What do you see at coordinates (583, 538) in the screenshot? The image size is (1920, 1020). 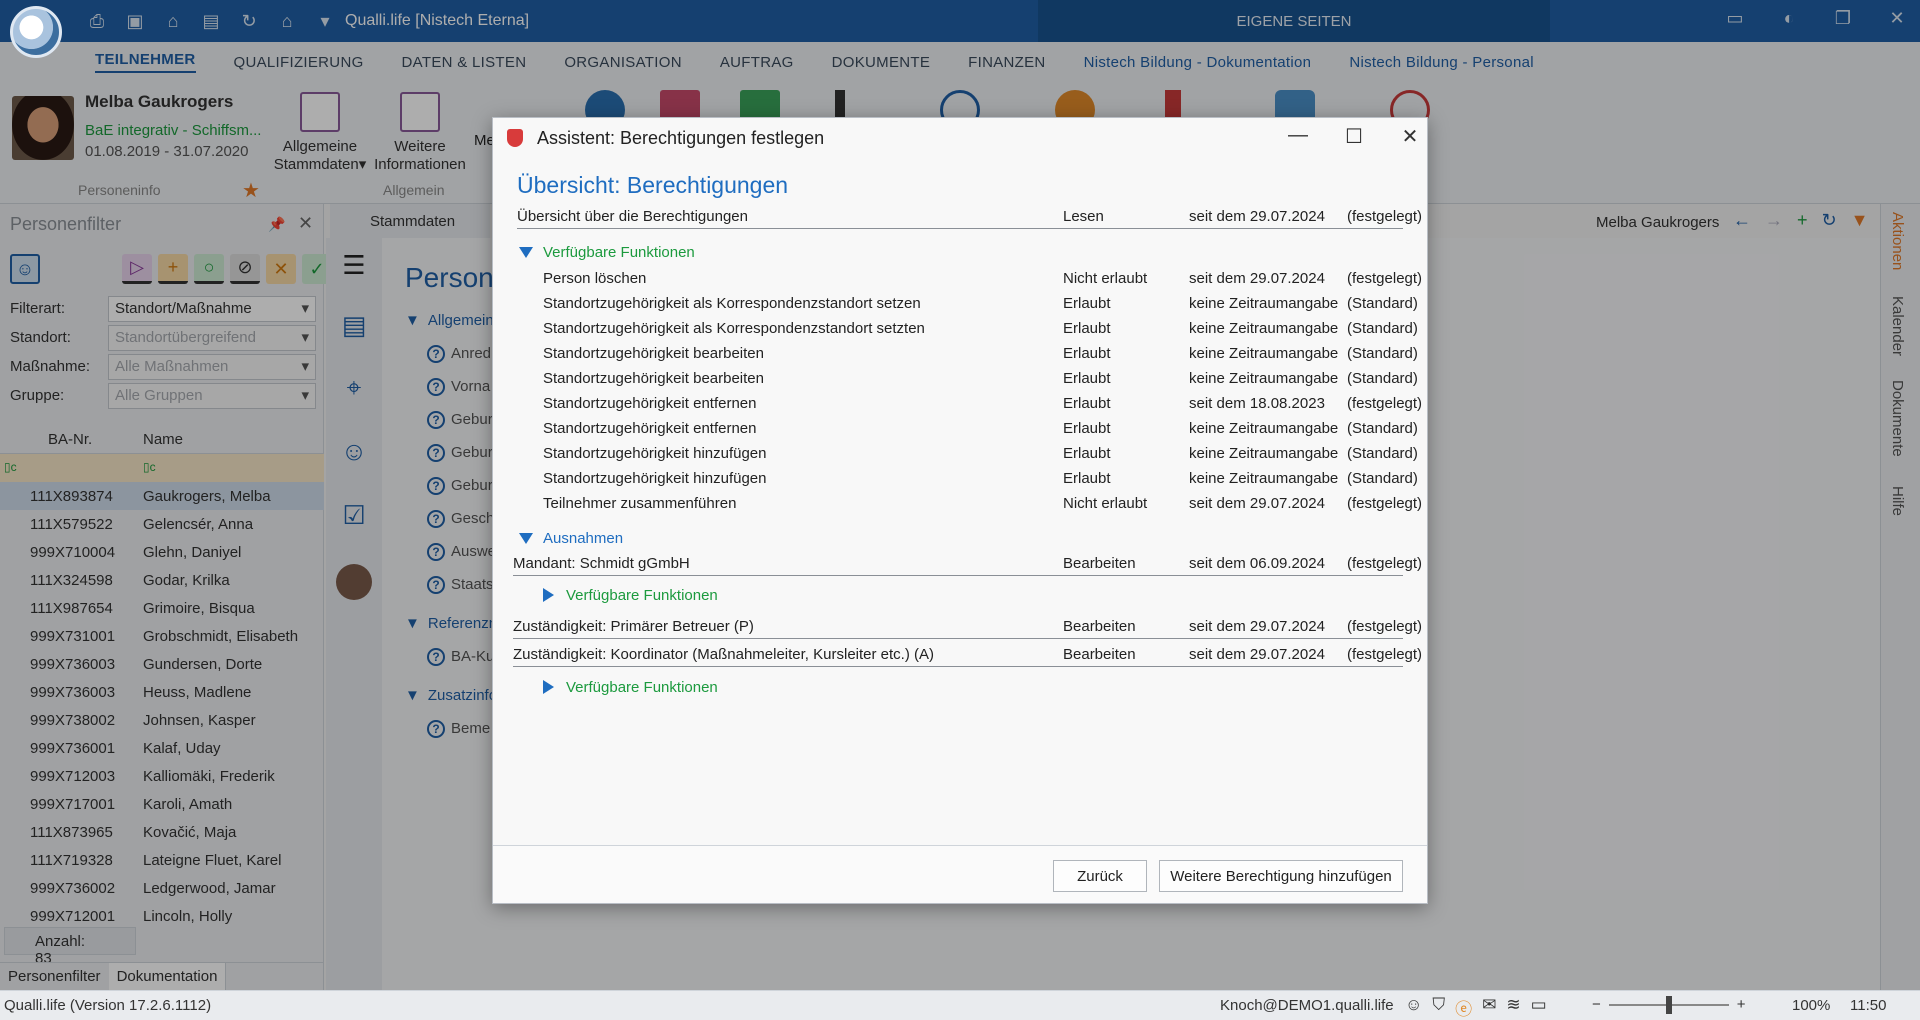 I see `section-label: Ausnahmen` at bounding box center [583, 538].